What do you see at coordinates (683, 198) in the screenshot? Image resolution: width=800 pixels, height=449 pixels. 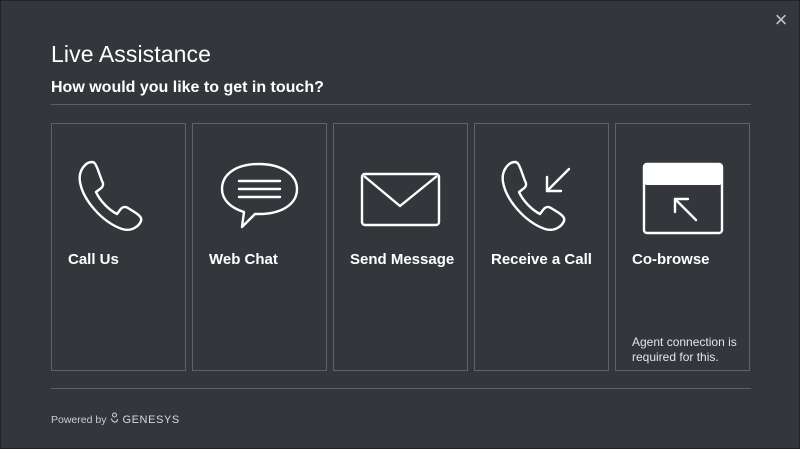 I see `cobrowse-window-icon` at bounding box center [683, 198].